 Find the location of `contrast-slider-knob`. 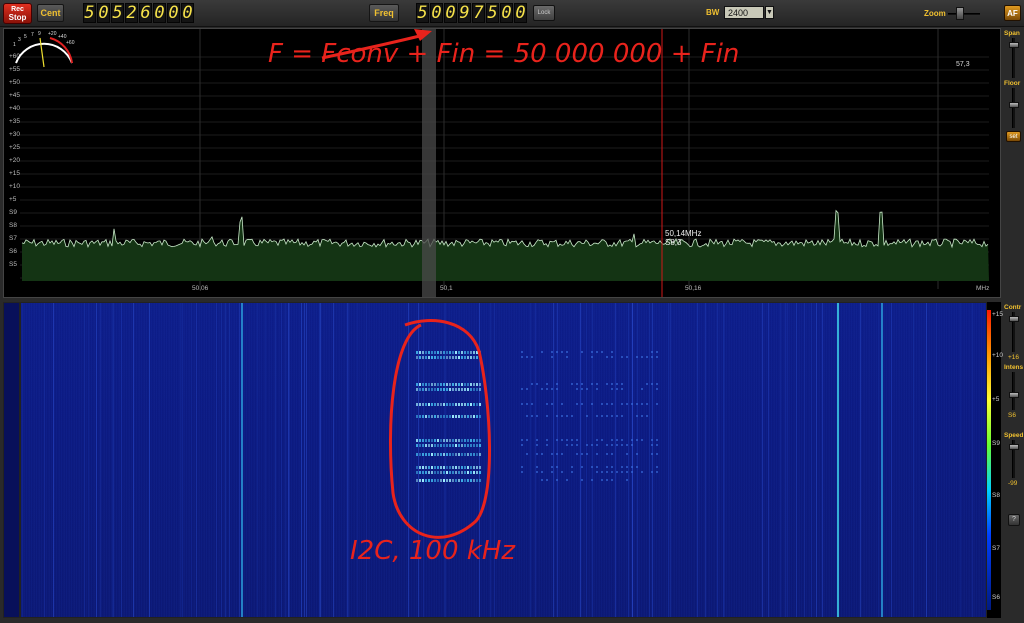

contrast-slider-knob is located at coordinates (1014, 319).